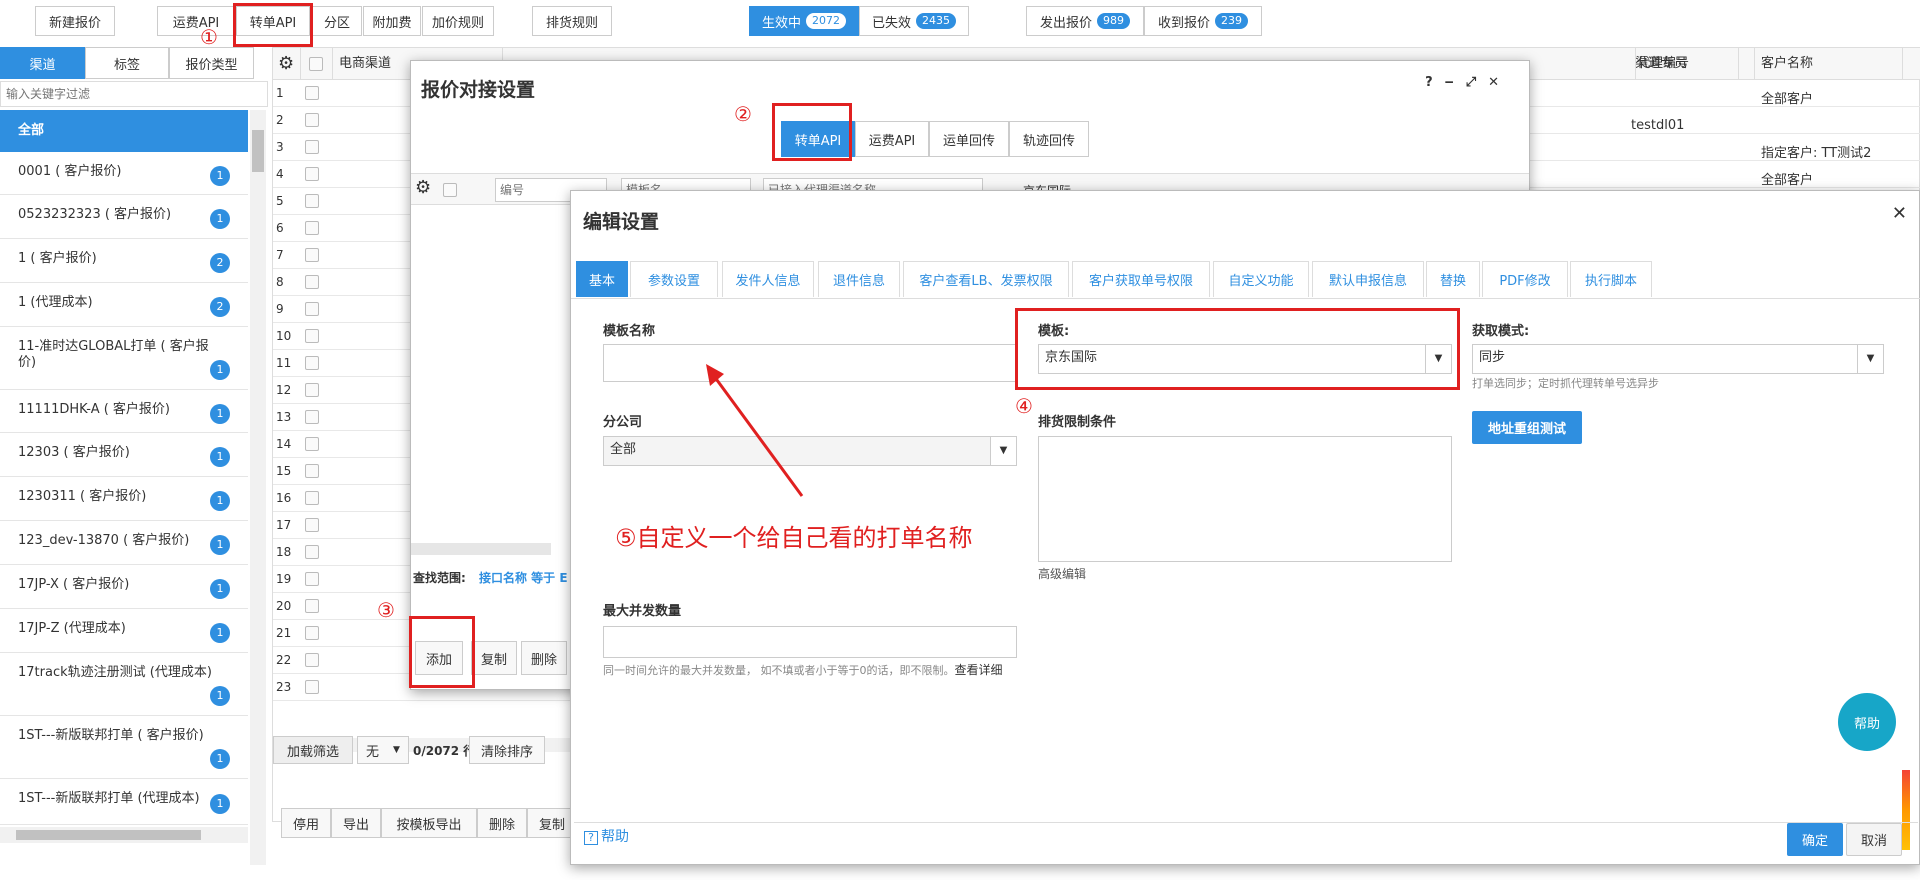  What do you see at coordinates (1899, 213) in the screenshot?
I see `modal2-close-icon: ✕` at bounding box center [1899, 213].